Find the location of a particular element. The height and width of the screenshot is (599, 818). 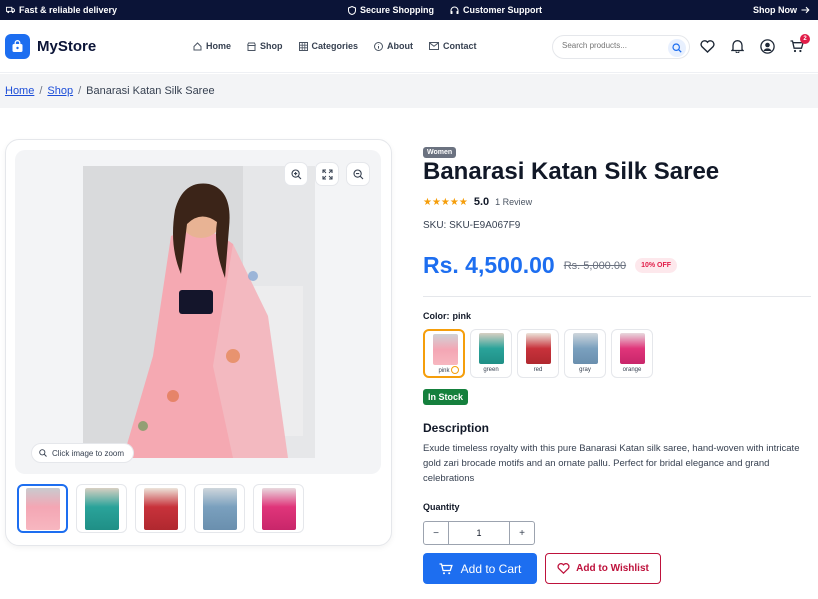

stock-status-badge: In Stock is located at coordinates (446, 397).